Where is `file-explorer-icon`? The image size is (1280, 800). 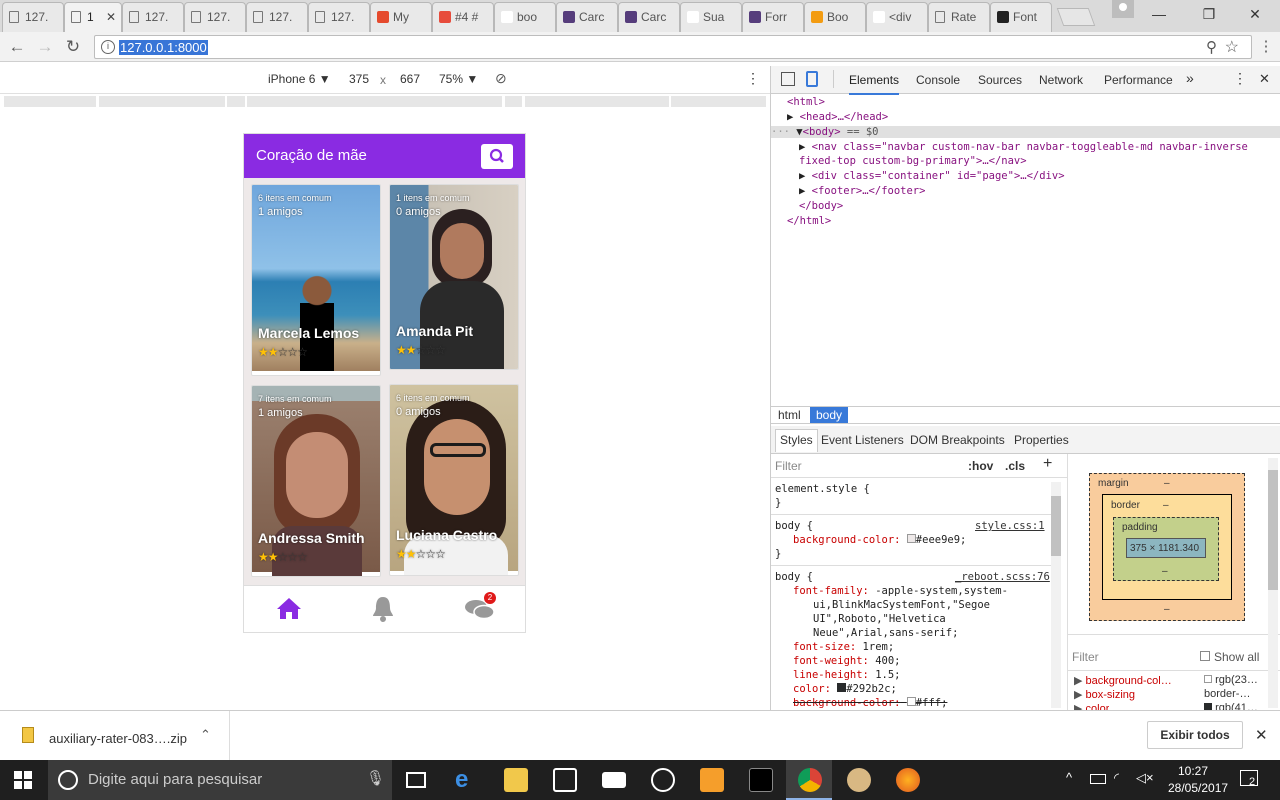
file-explorer-icon is located at coordinates (516, 780).